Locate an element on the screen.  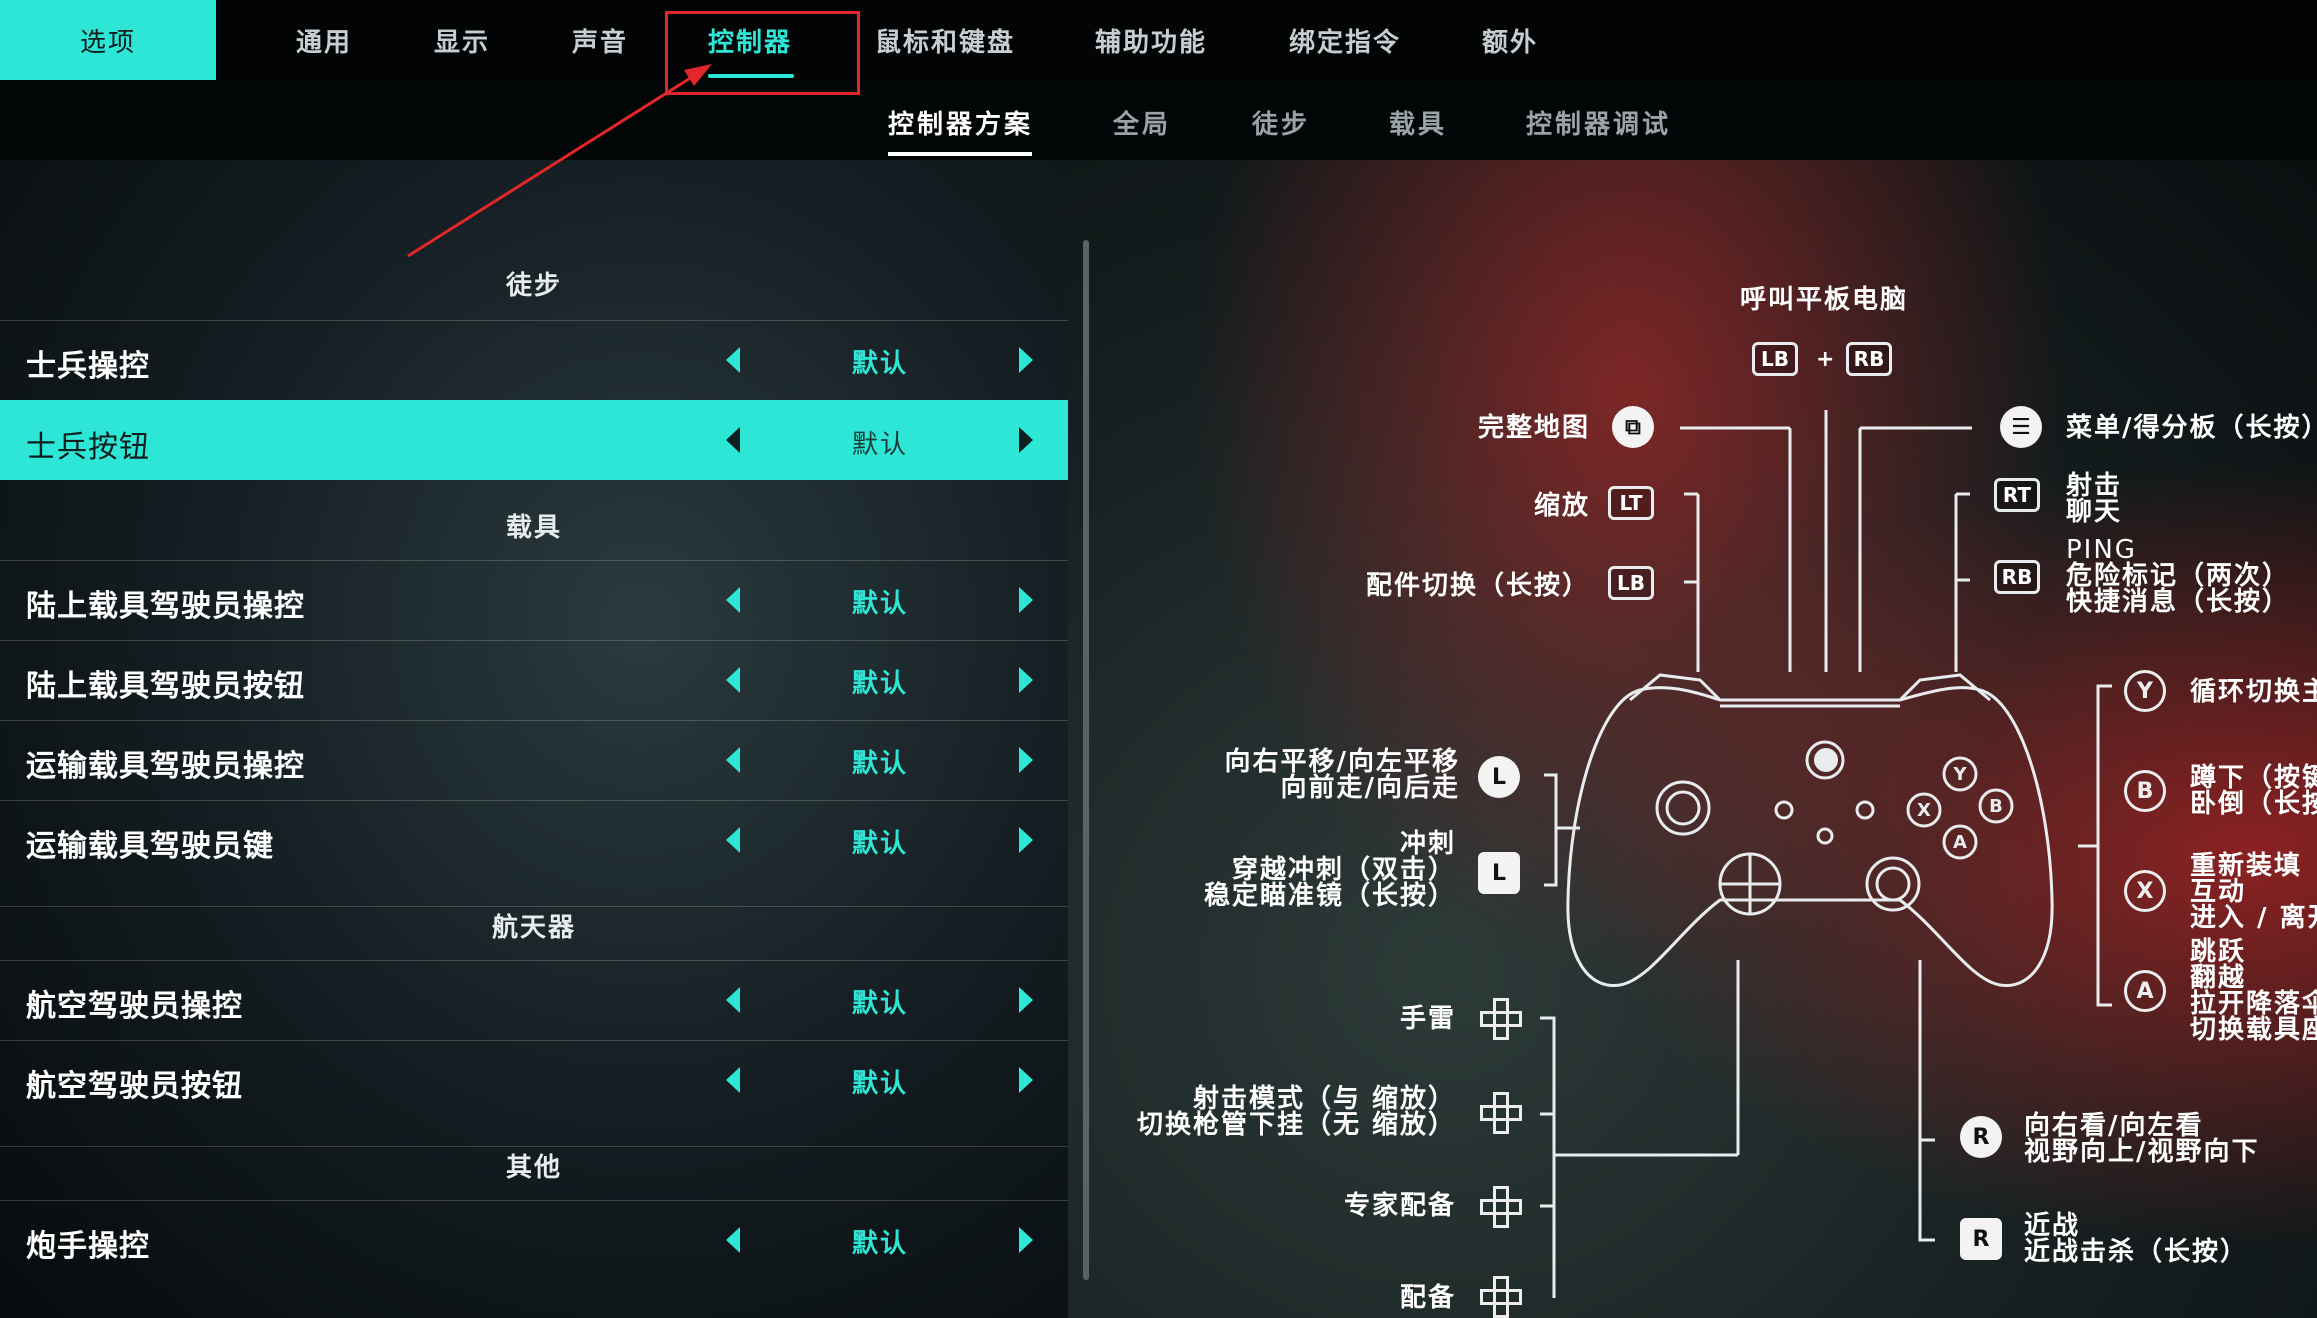
left-stick-click-icon: L is located at coordinates (1499, 873).